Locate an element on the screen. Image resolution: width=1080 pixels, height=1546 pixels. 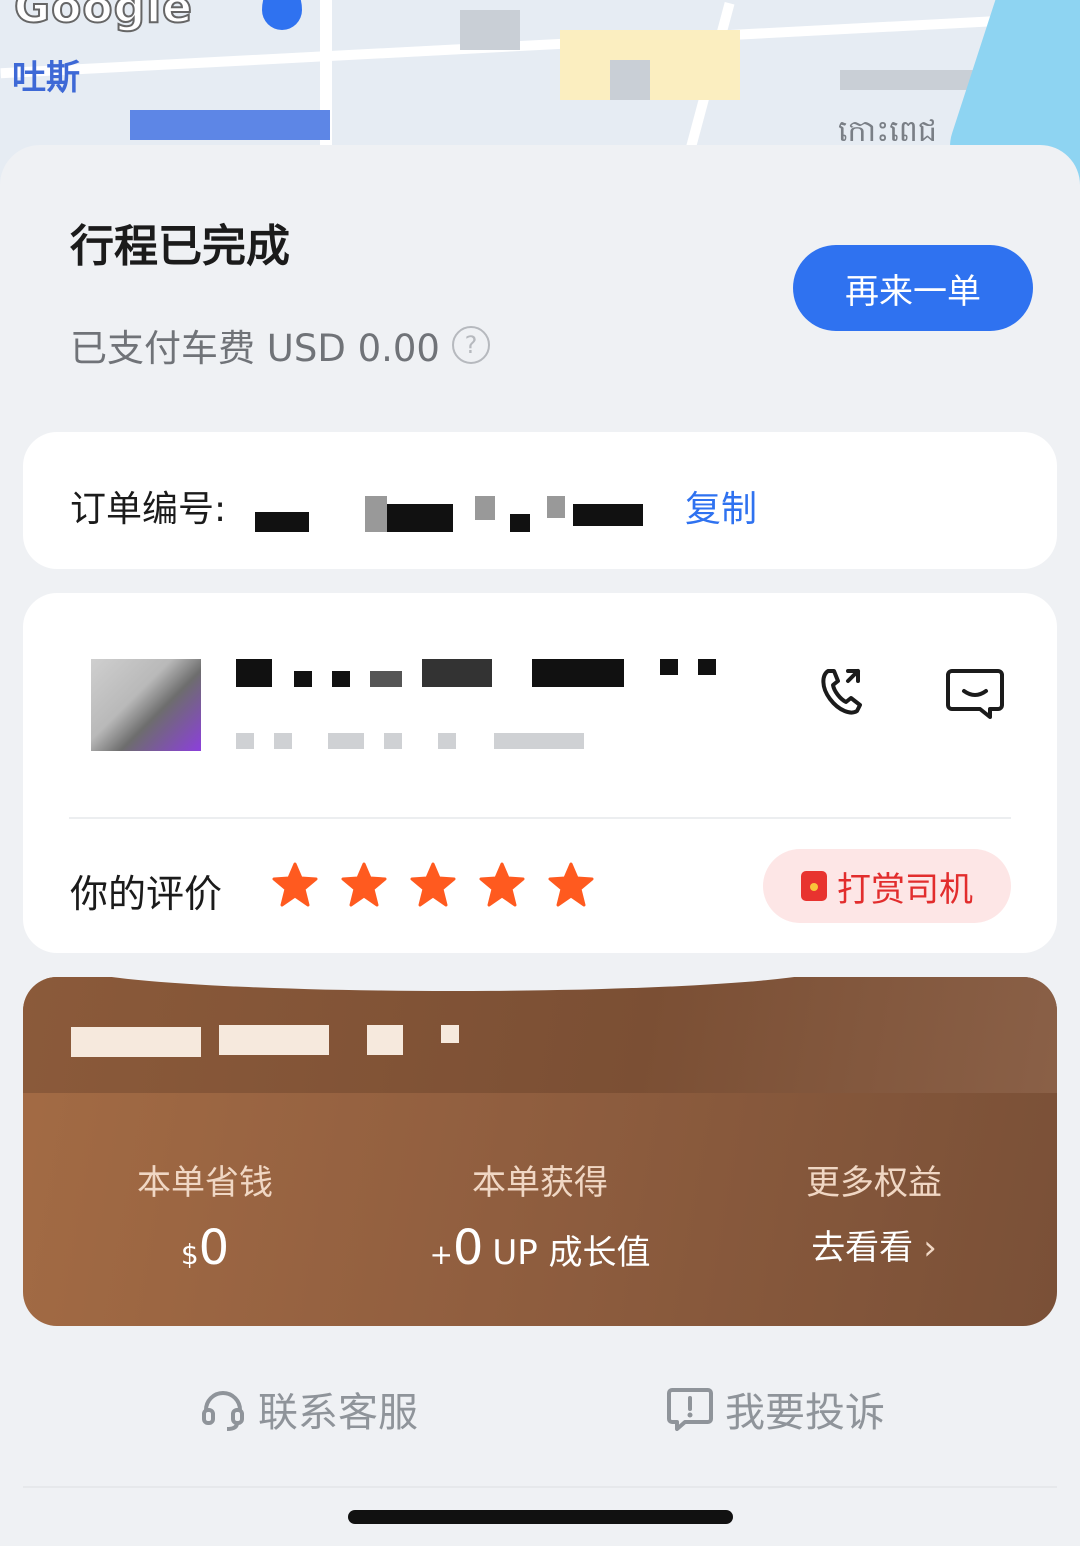
chevron-right-icon: › is located at coordinates (930, 1248).